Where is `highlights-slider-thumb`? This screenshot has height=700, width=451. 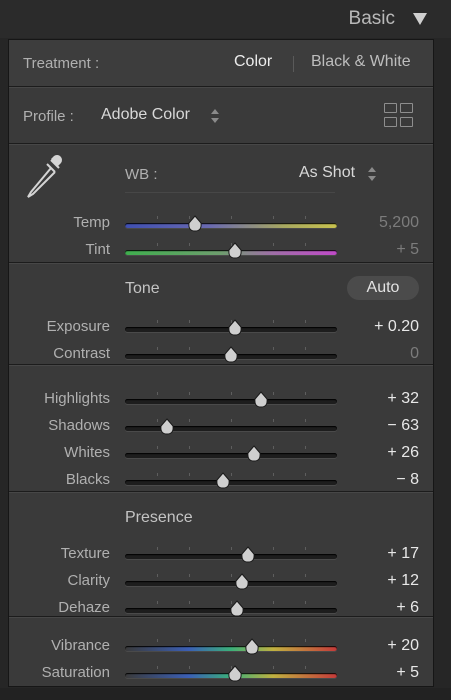
highlights-slider-thumb is located at coordinates (261, 400).